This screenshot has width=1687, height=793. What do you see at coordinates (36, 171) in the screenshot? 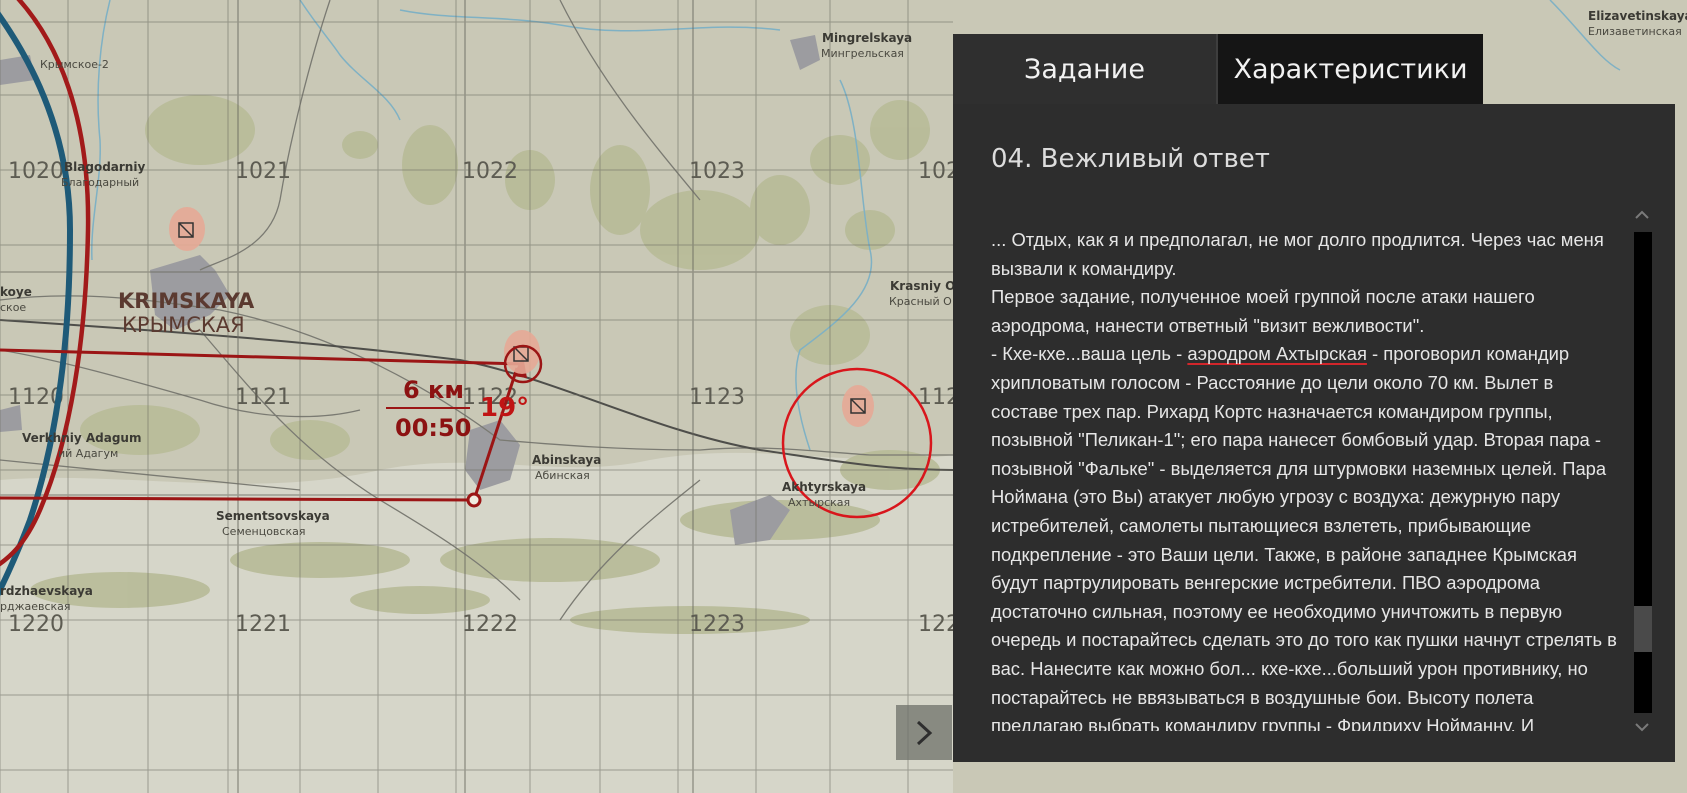
I see `grid-square-label: 1020` at bounding box center [36, 171].